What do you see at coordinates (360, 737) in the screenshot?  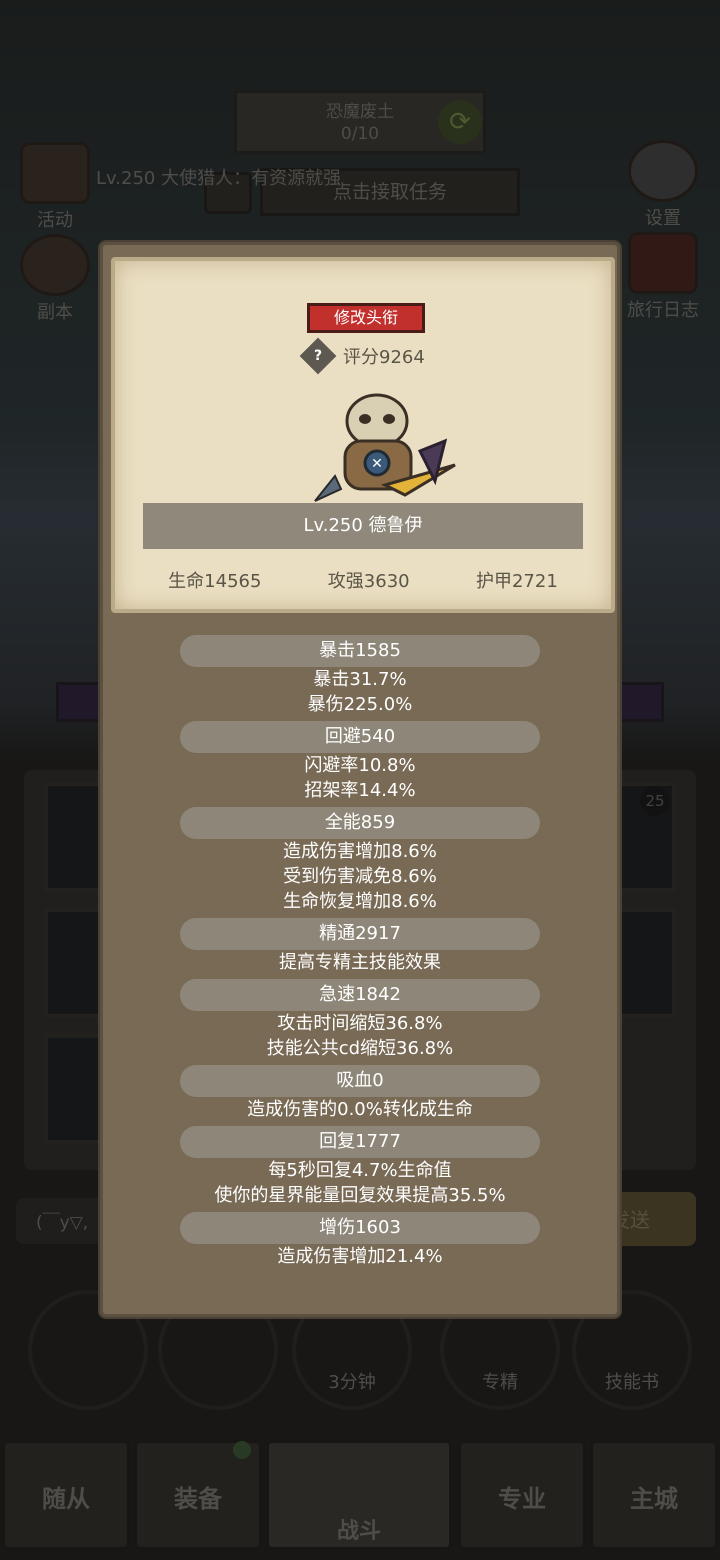 I see `stat-header-avoidance: 回避540` at bounding box center [360, 737].